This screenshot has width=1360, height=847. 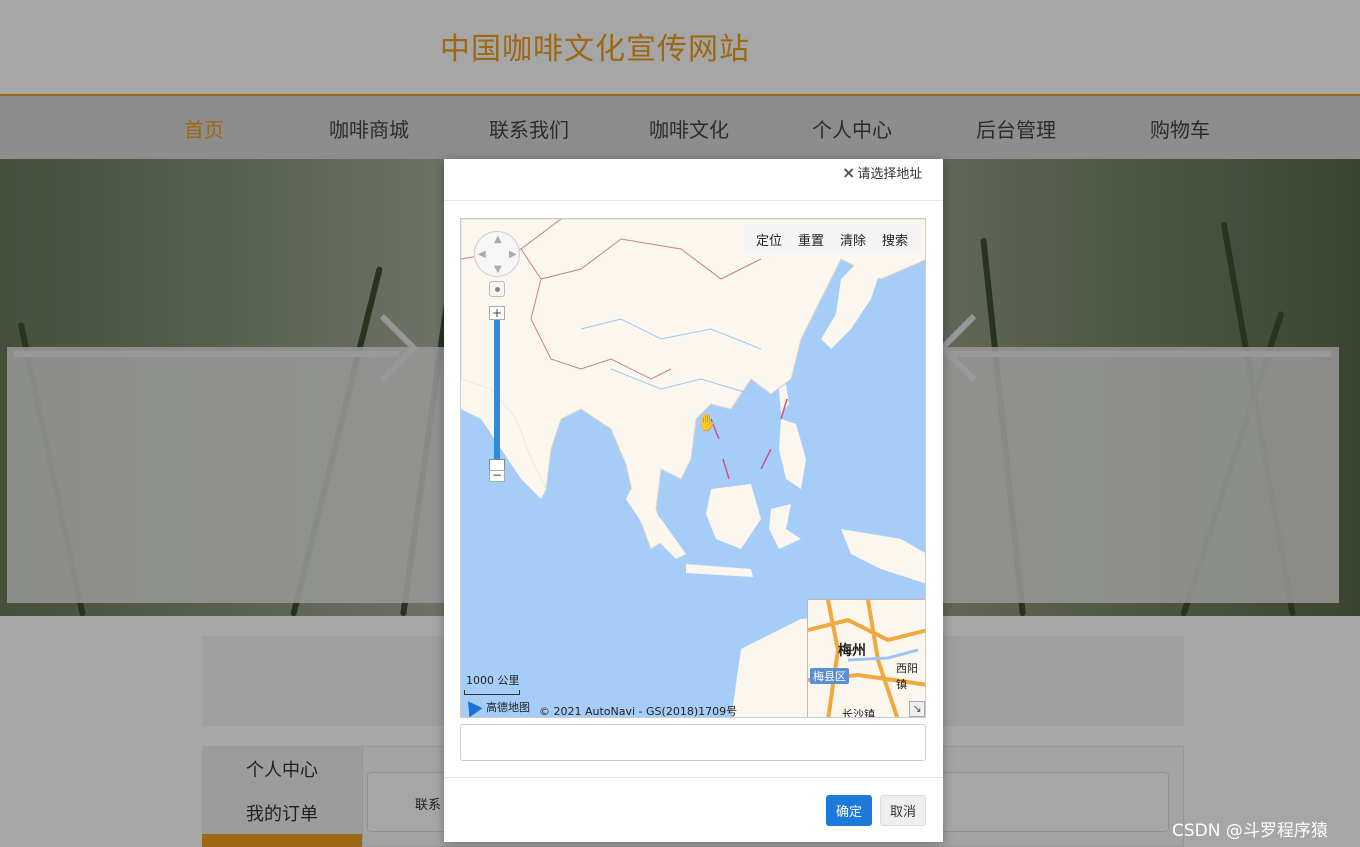 I want to click on amap-logo-text: 高德地图, so click(x=508, y=707).